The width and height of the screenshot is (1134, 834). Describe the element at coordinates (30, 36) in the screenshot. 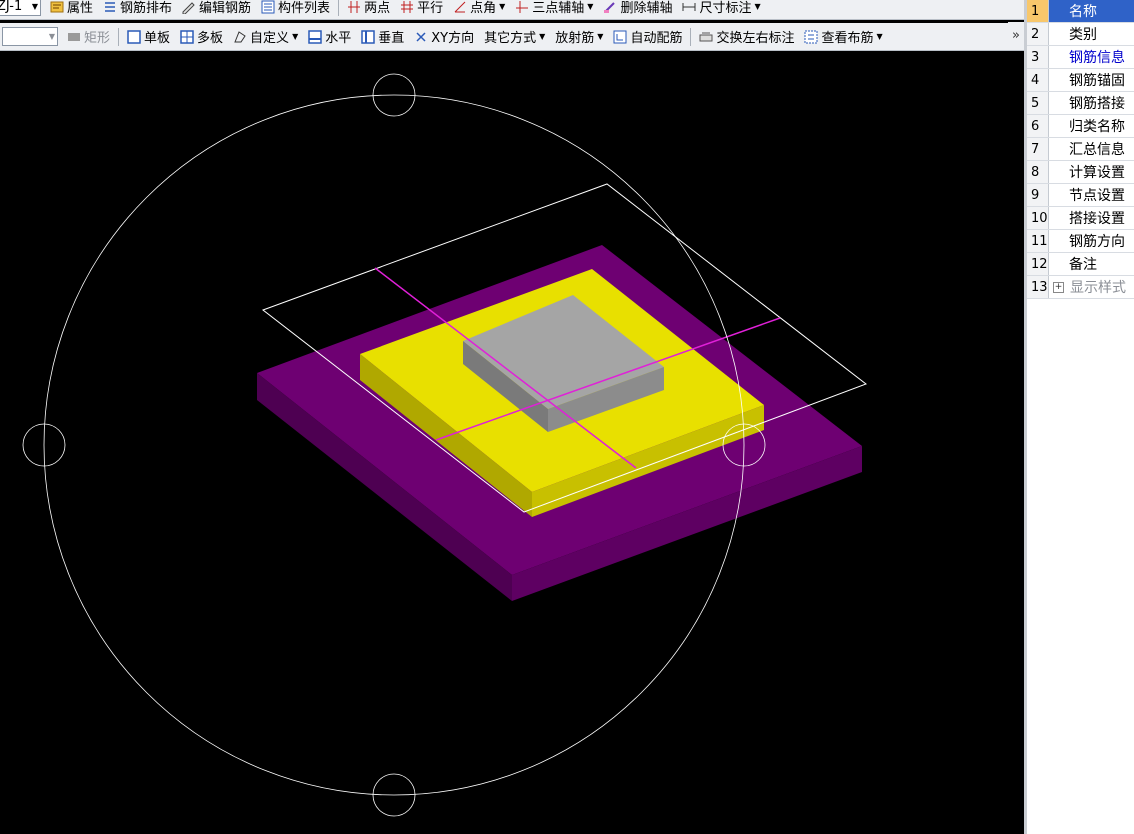

I see `layer-select: ▼` at that location.